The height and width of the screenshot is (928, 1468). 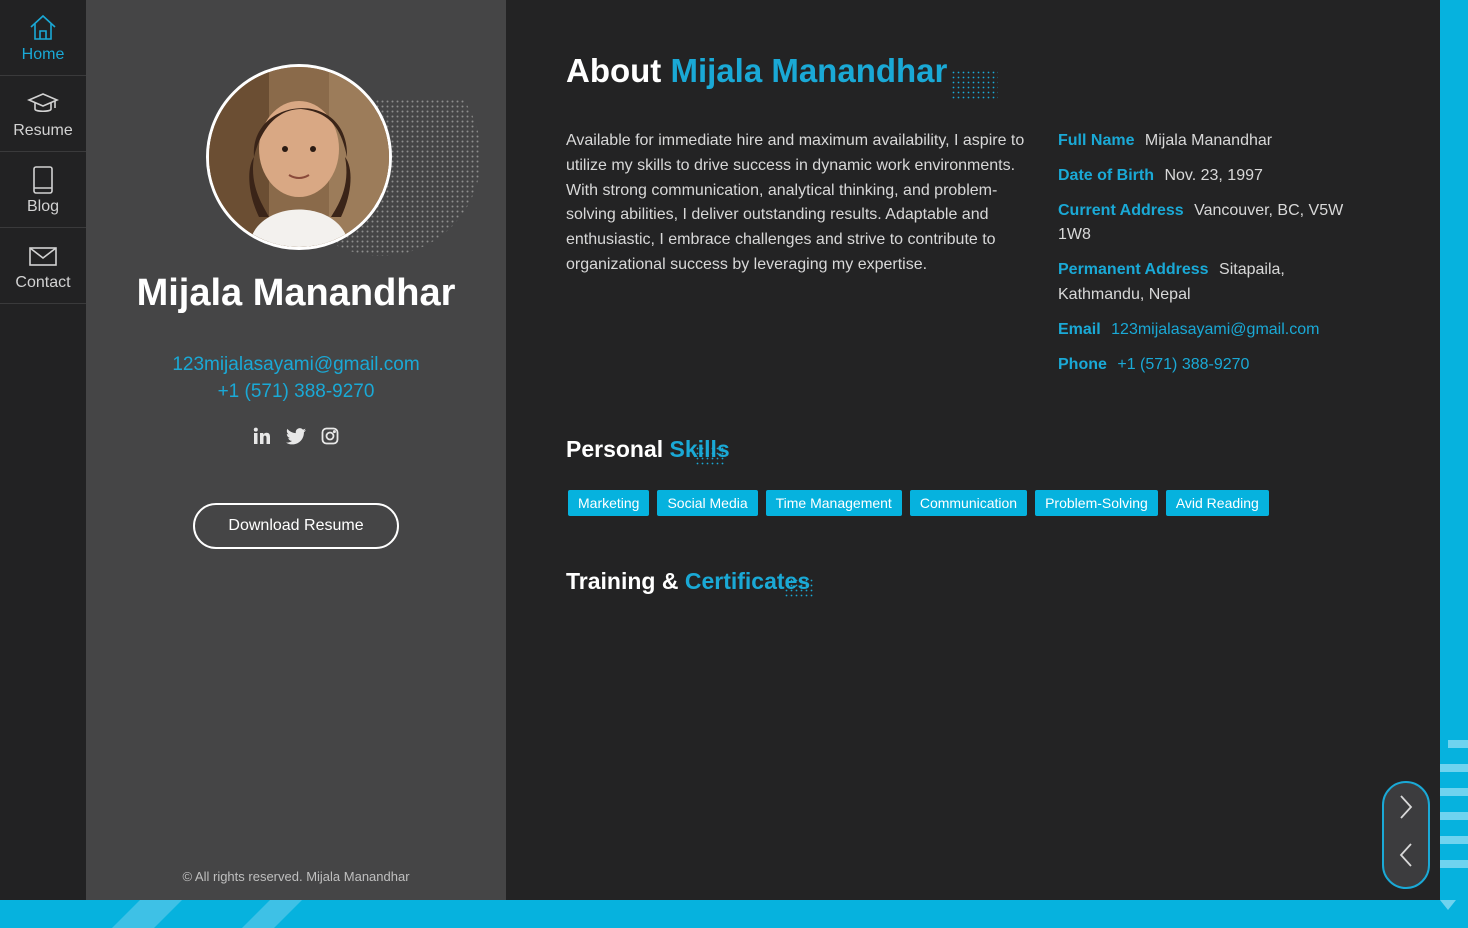 I want to click on info-label-dob: Date of Birth, so click(x=1106, y=175).